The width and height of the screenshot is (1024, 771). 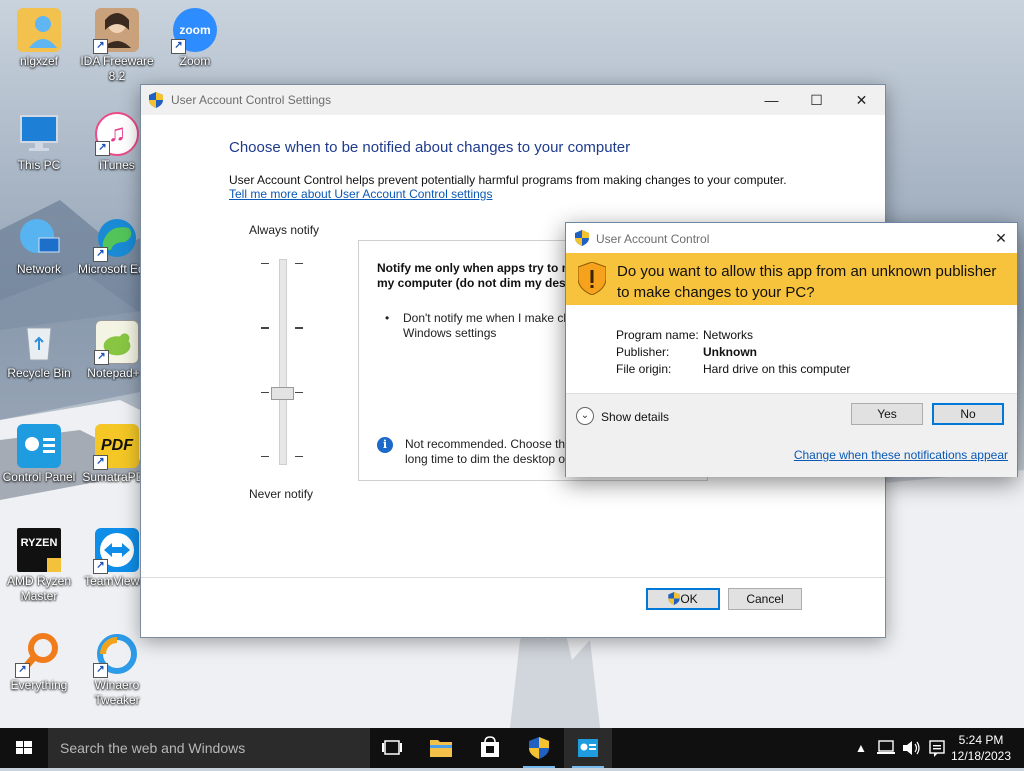 I want to click on computer-icon, so click(x=39, y=134).